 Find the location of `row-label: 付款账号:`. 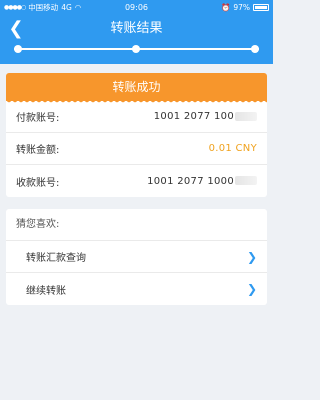

row-label: 付款账号: is located at coordinates (38, 118).